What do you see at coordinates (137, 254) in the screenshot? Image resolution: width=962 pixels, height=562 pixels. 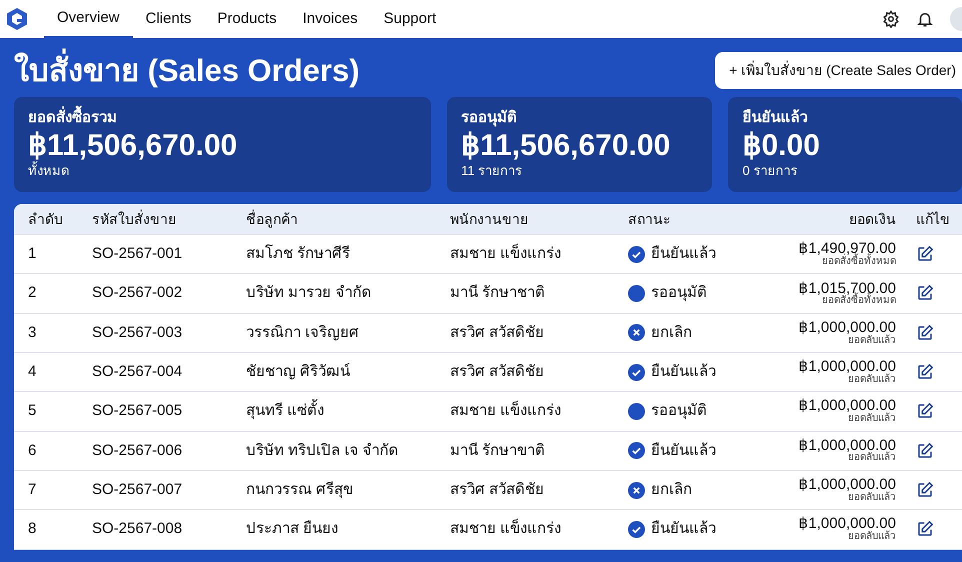 I see `table-cell-text: SO-2567-001` at bounding box center [137, 254].